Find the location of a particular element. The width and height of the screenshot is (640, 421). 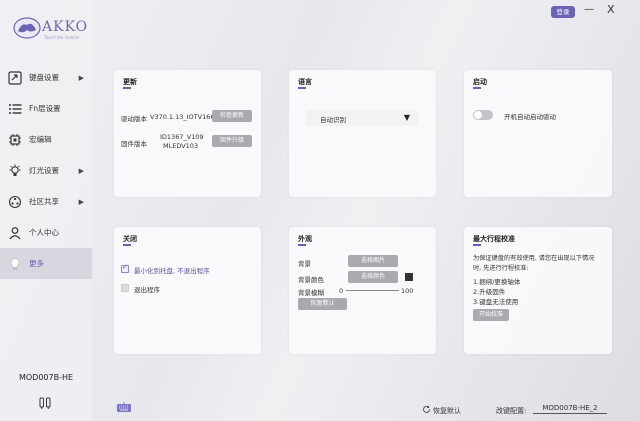

device-icon is located at coordinates (45, 403).